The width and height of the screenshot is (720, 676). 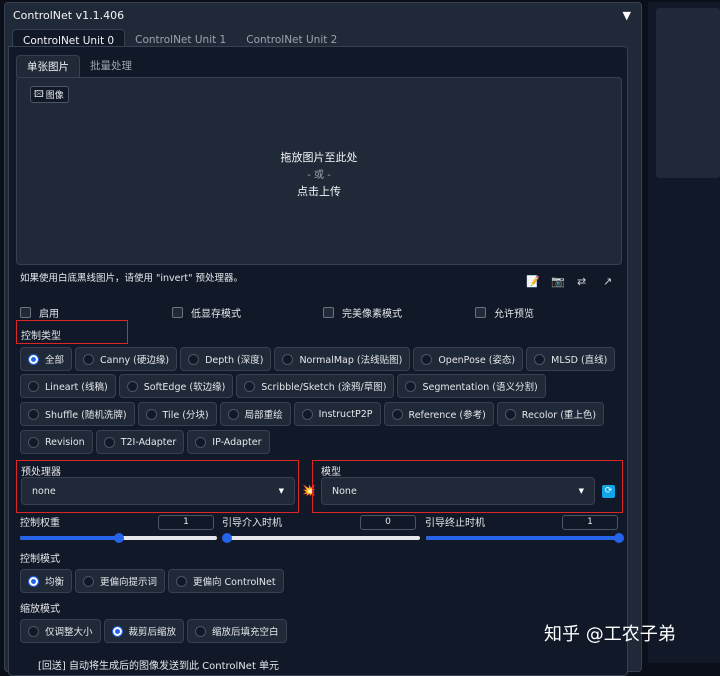 I want to click on control-type-option: T2I-Adapter, so click(x=140, y=442).